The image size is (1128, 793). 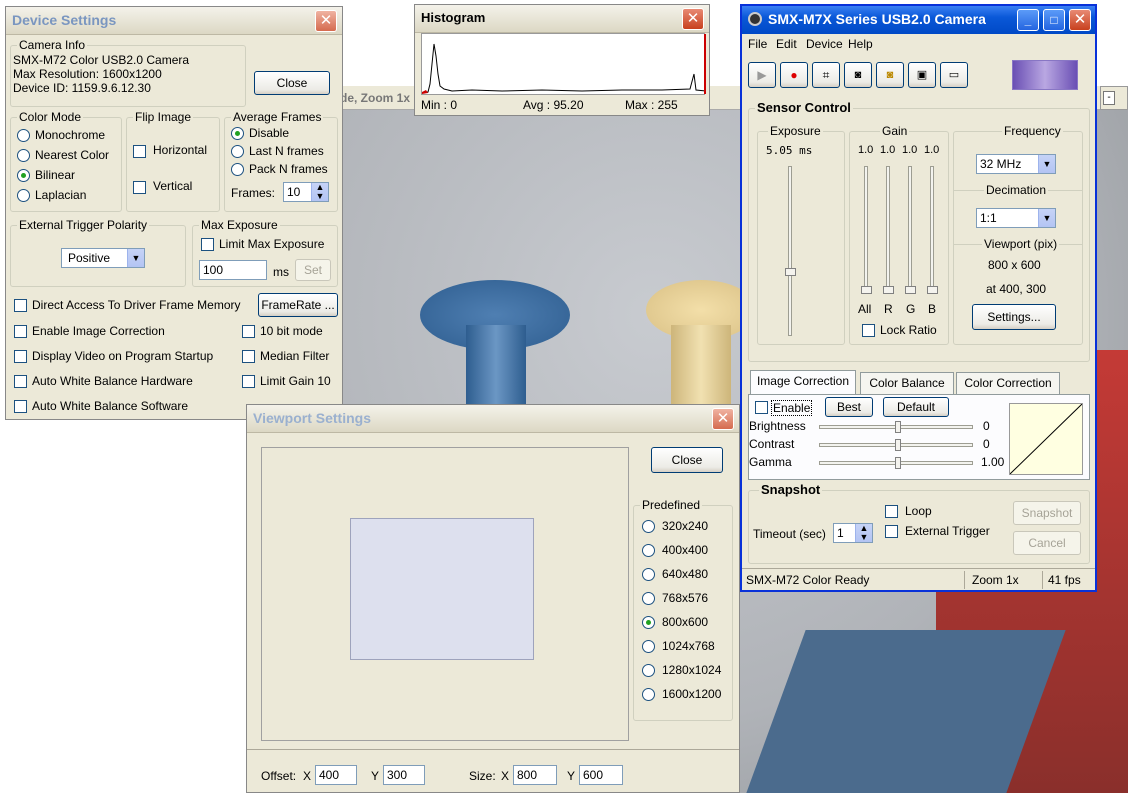 What do you see at coordinates (103, 258) in the screenshot?
I see `trigger-polarity-select: Positive ▼` at bounding box center [103, 258].